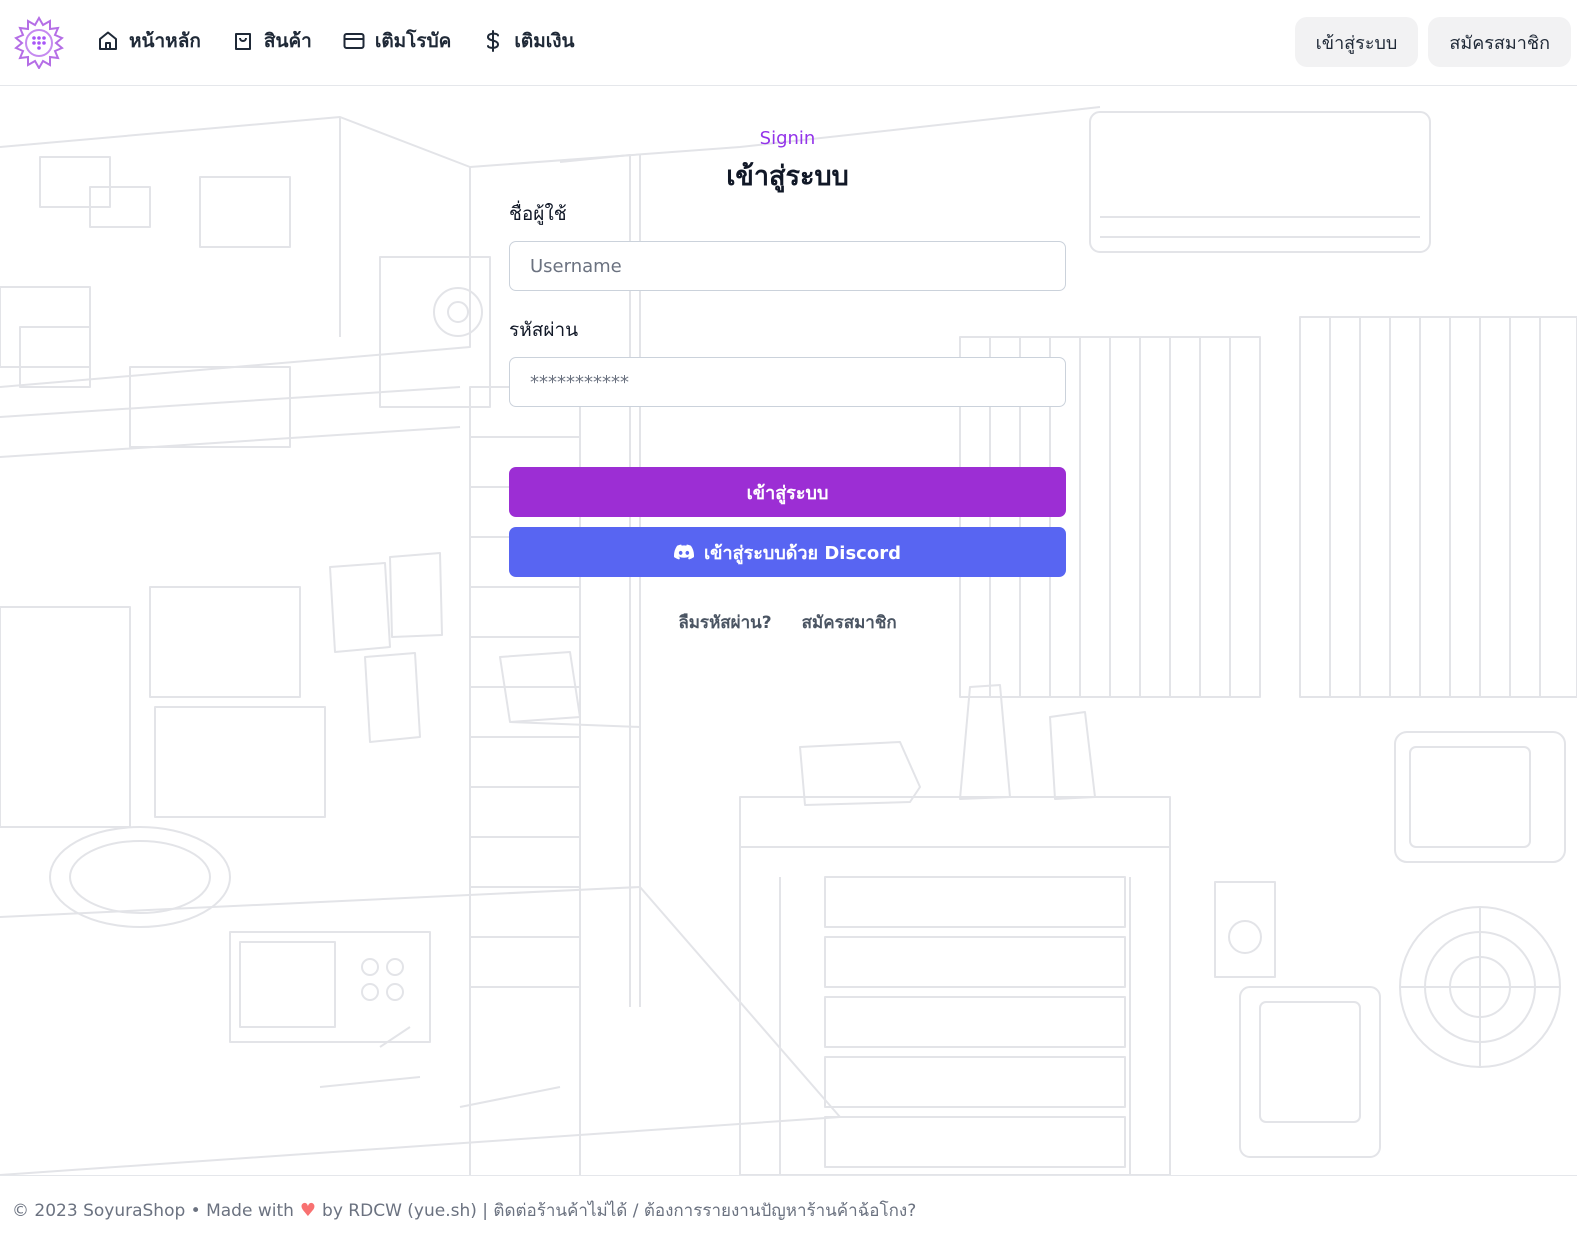 Image resolution: width=1577 pixels, height=1243 pixels. Describe the element at coordinates (354, 41) in the screenshot. I see `credit-card-icon` at that location.